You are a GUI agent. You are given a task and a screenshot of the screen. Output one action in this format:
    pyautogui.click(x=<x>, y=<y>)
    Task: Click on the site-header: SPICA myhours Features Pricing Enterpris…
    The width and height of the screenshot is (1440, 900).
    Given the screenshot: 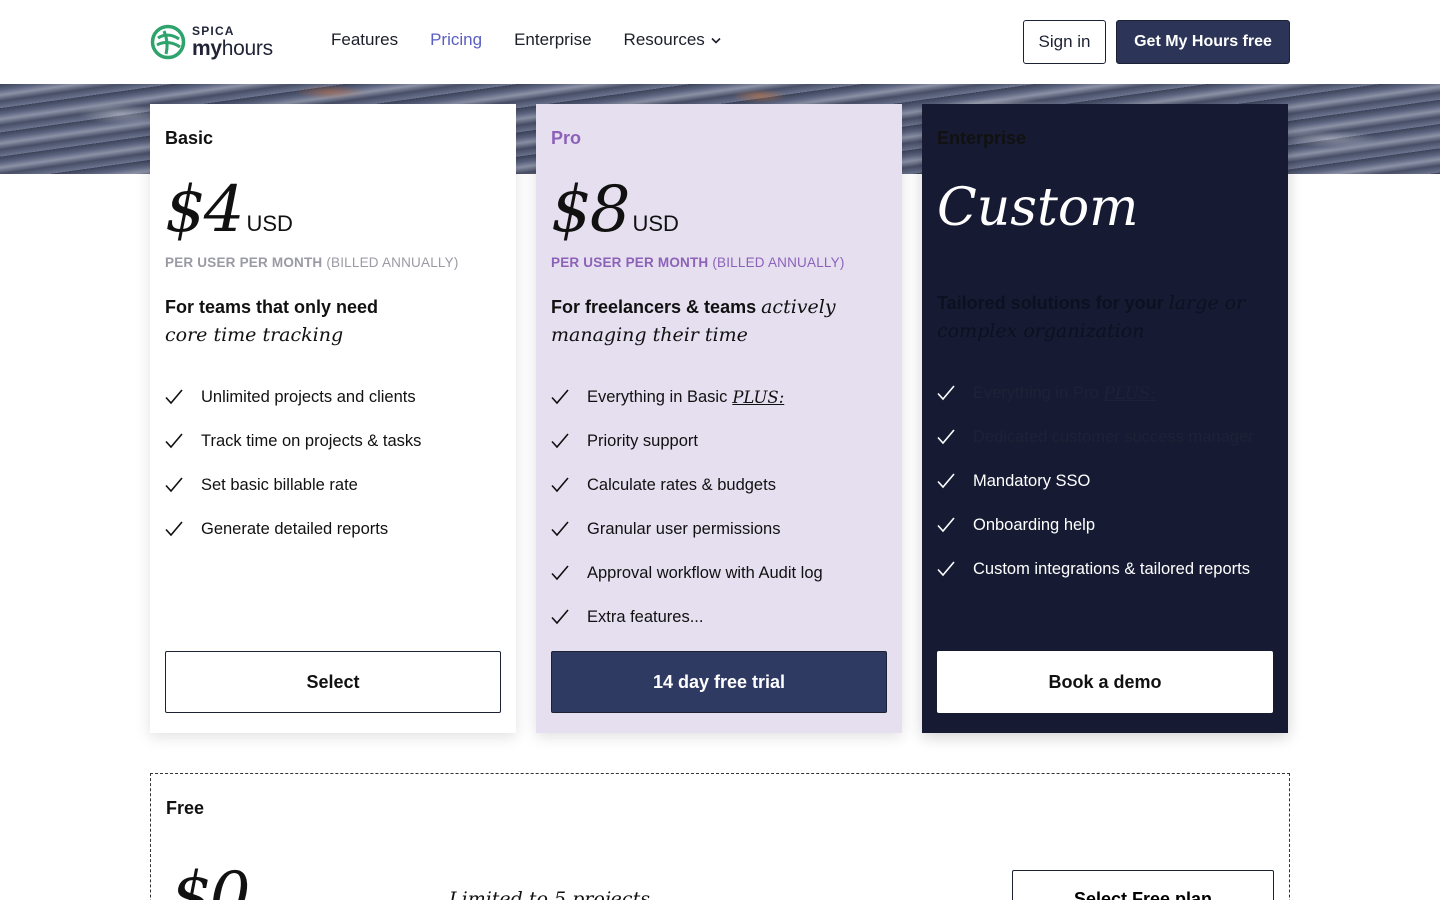 What is the action you would take?
    pyautogui.click(x=720, y=42)
    